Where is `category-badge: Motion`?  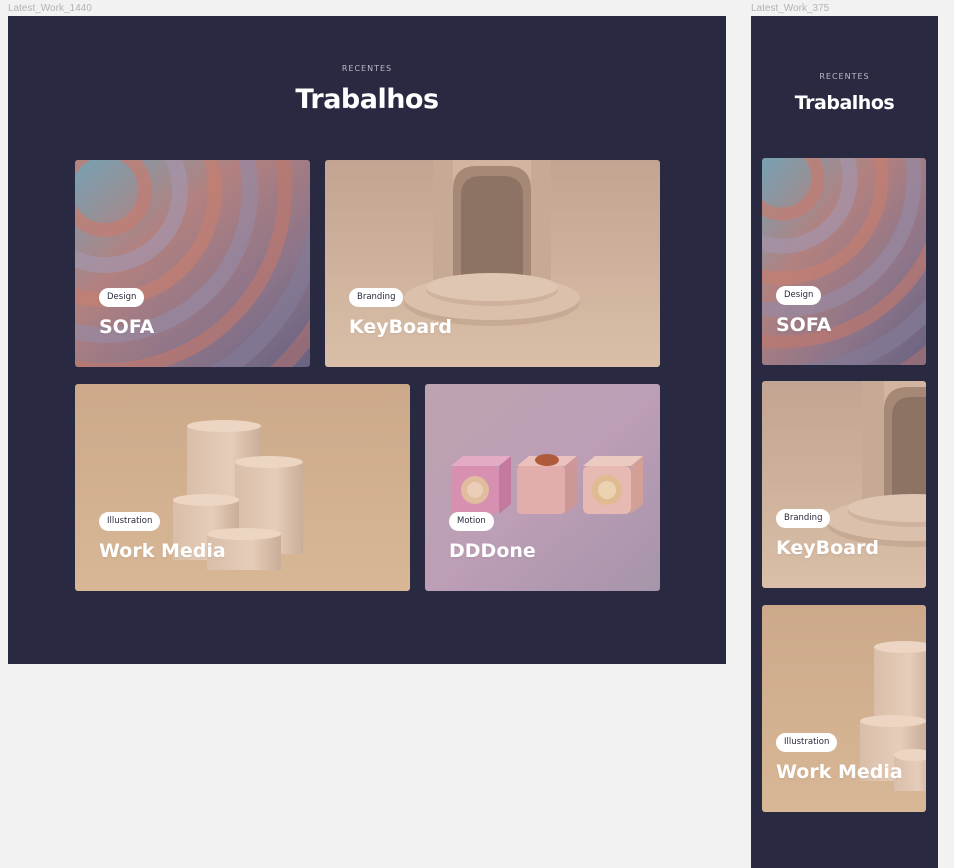 category-badge: Motion is located at coordinates (471, 521).